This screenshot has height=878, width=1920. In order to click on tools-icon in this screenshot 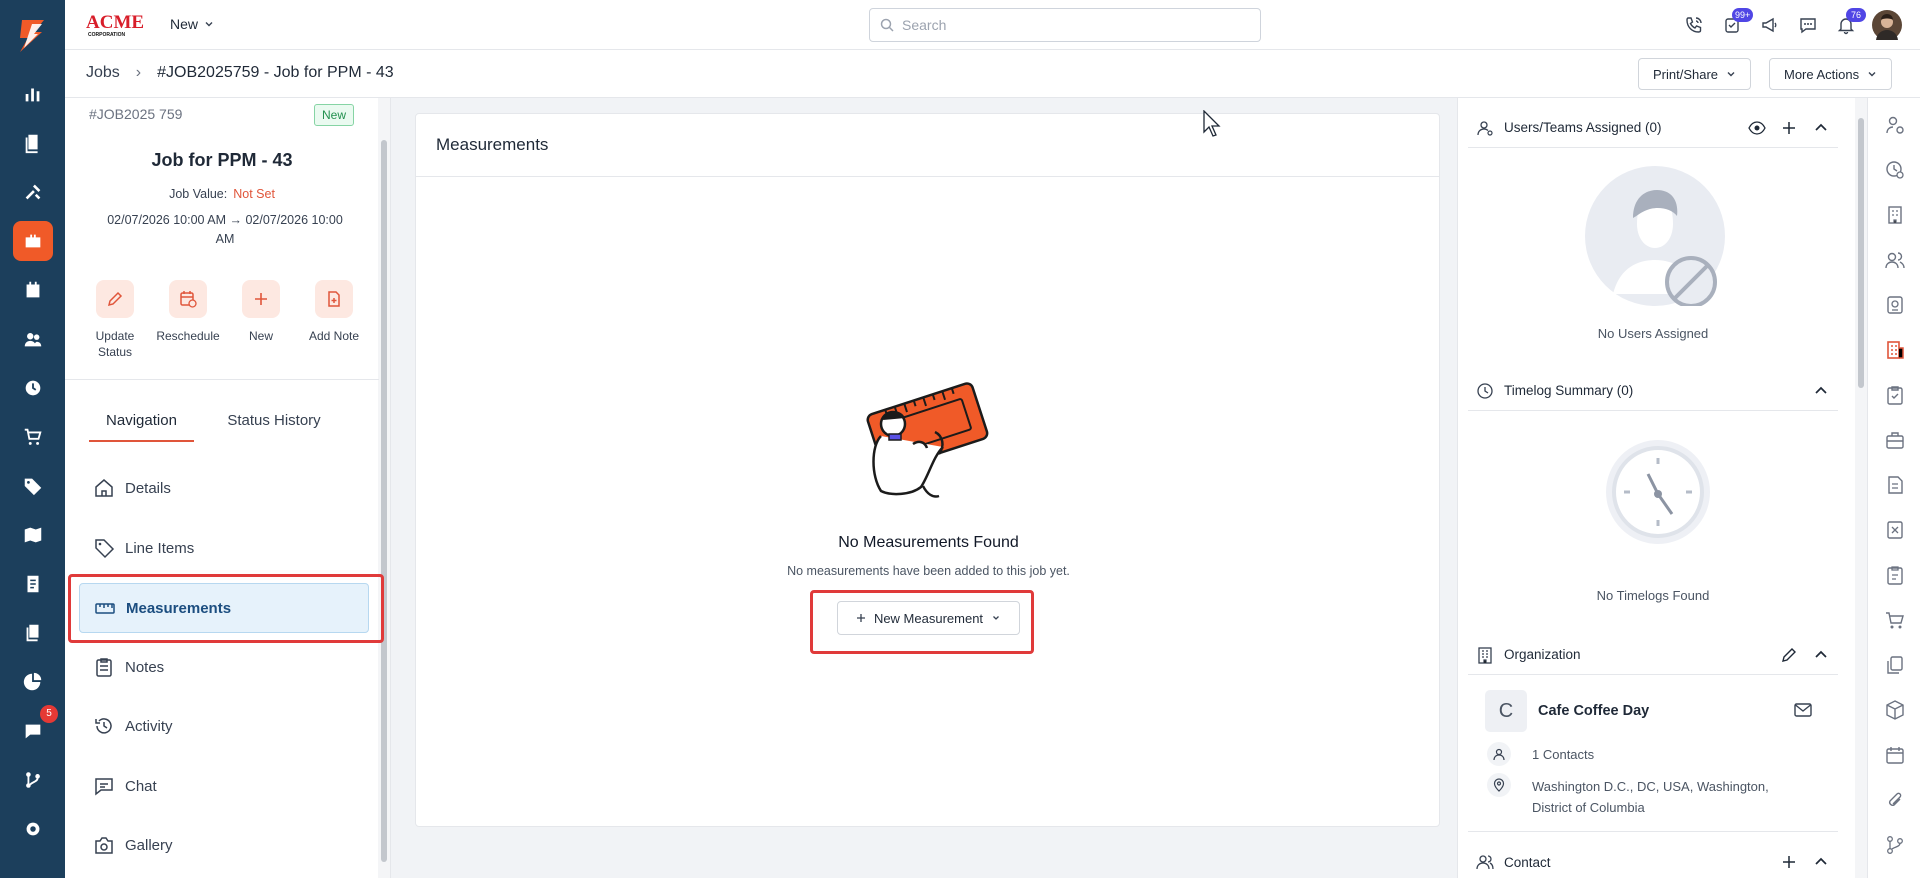, I will do `click(32, 192)`.